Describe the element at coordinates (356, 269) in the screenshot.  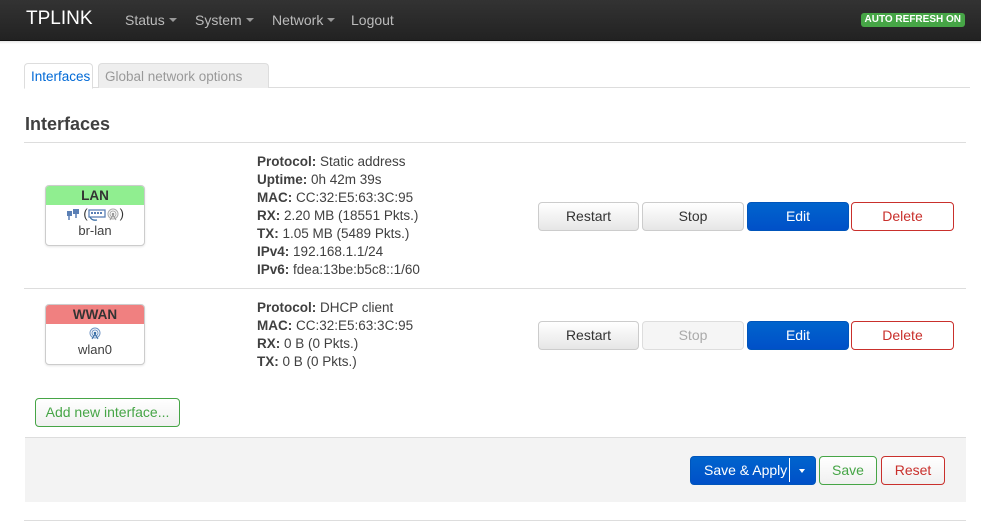
I see `detail-value: fdea:13be:b5c8::1/60` at that location.